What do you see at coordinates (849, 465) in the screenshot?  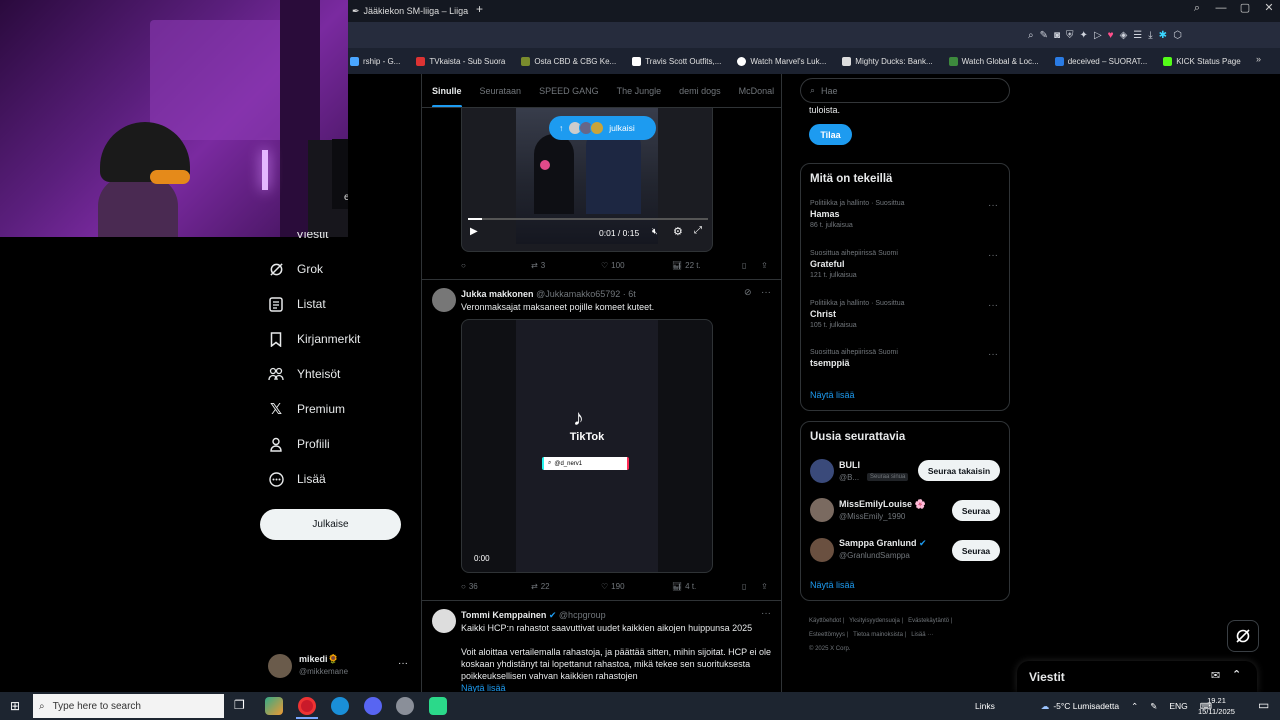 I see `user-name: BULI` at bounding box center [849, 465].